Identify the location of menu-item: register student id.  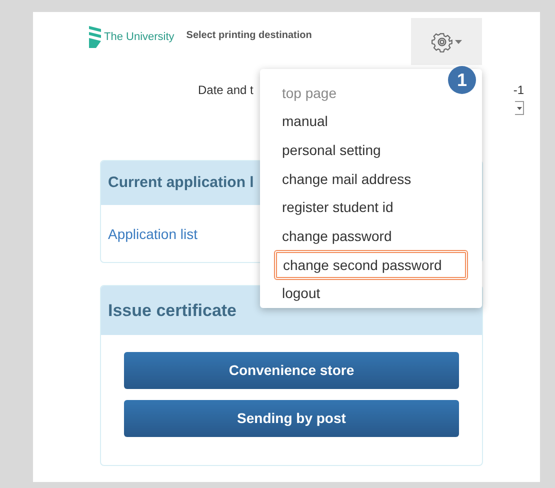
(338, 207).